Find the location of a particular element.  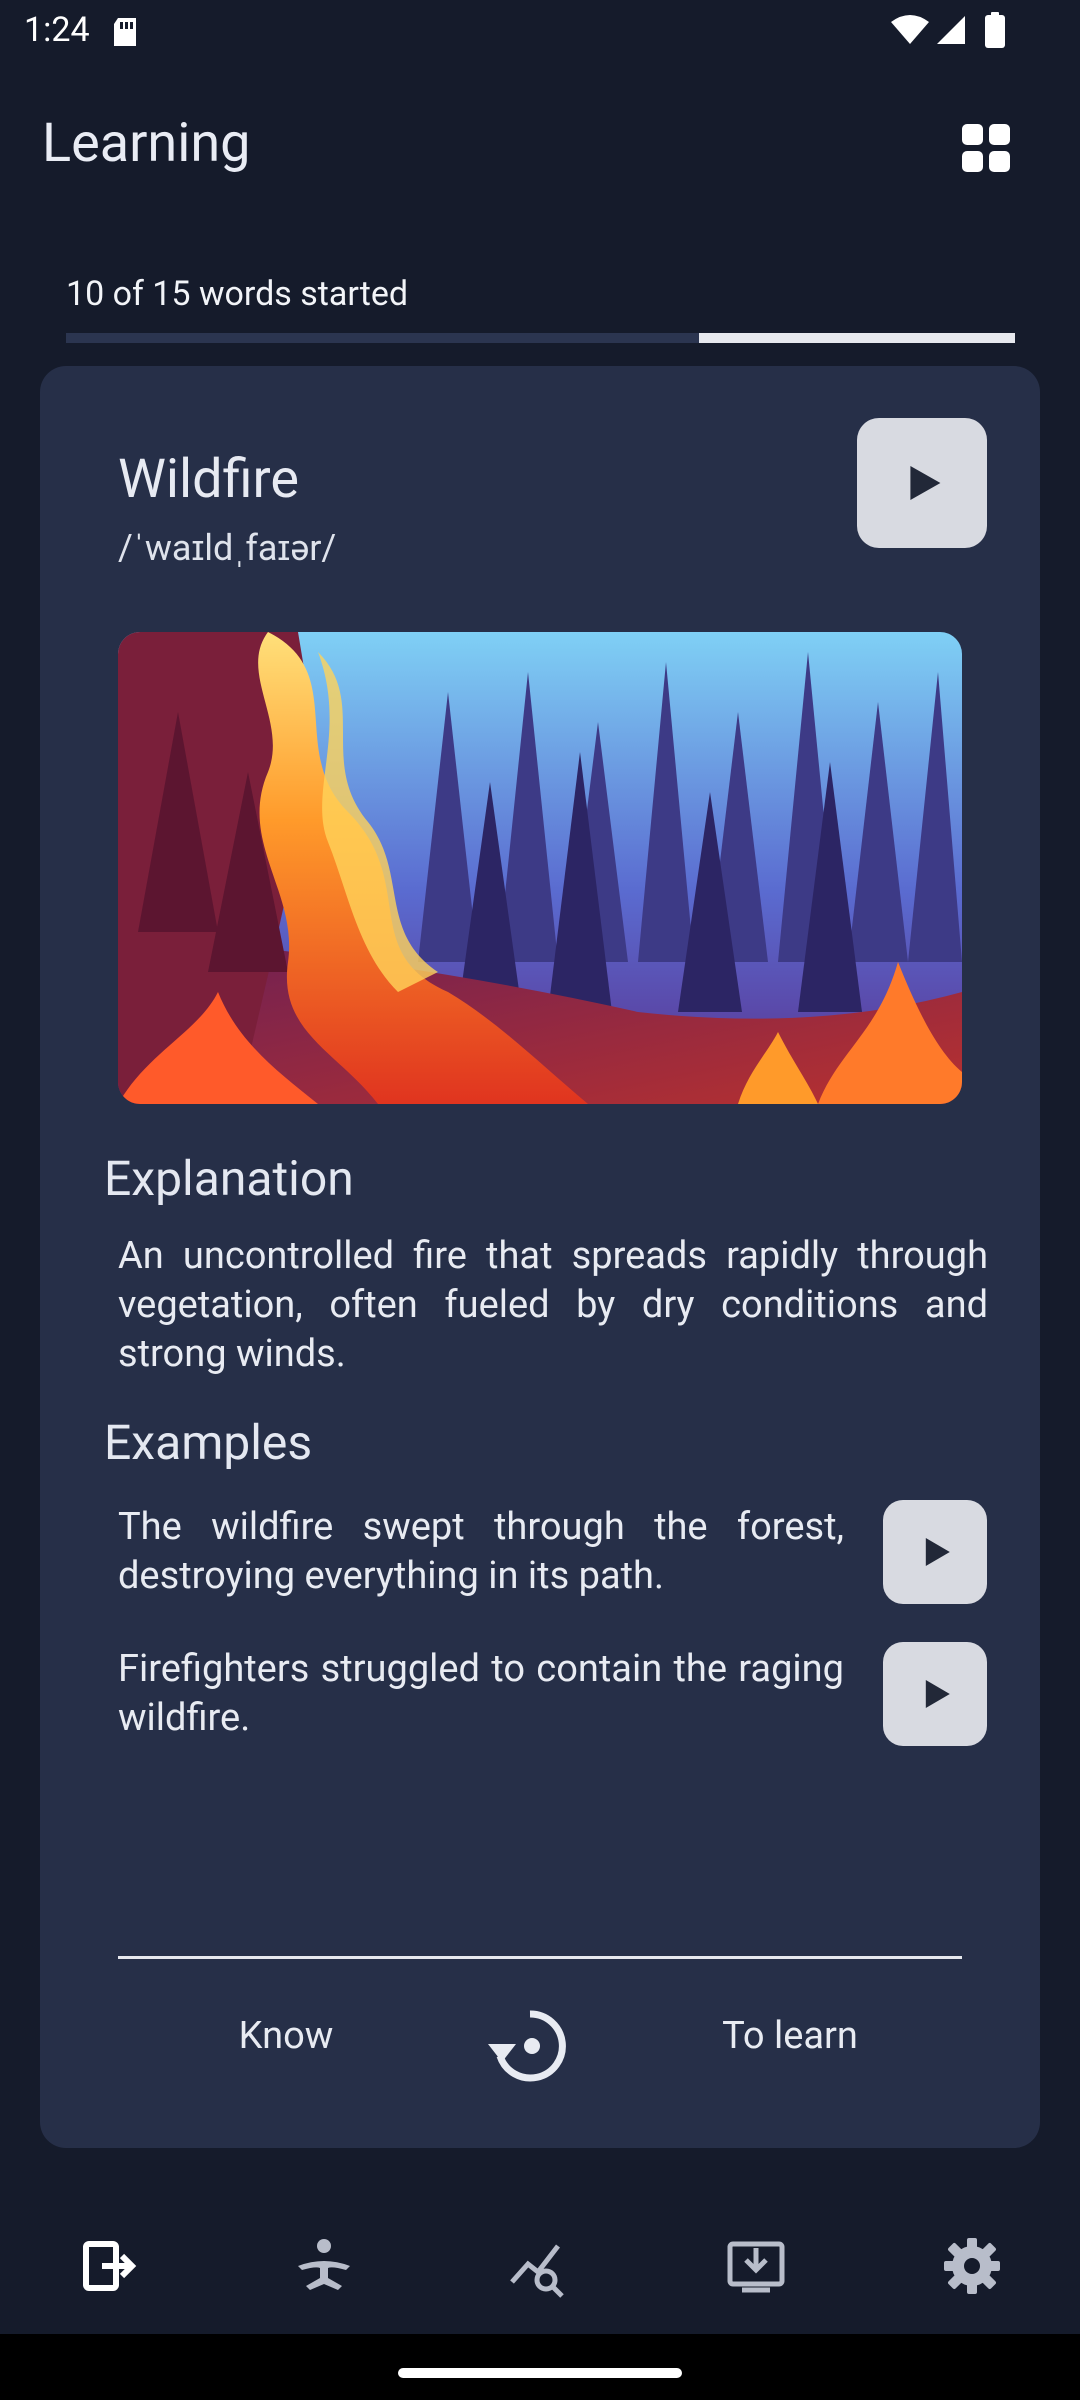

status-time: 1:24 is located at coordinates (57, 30).